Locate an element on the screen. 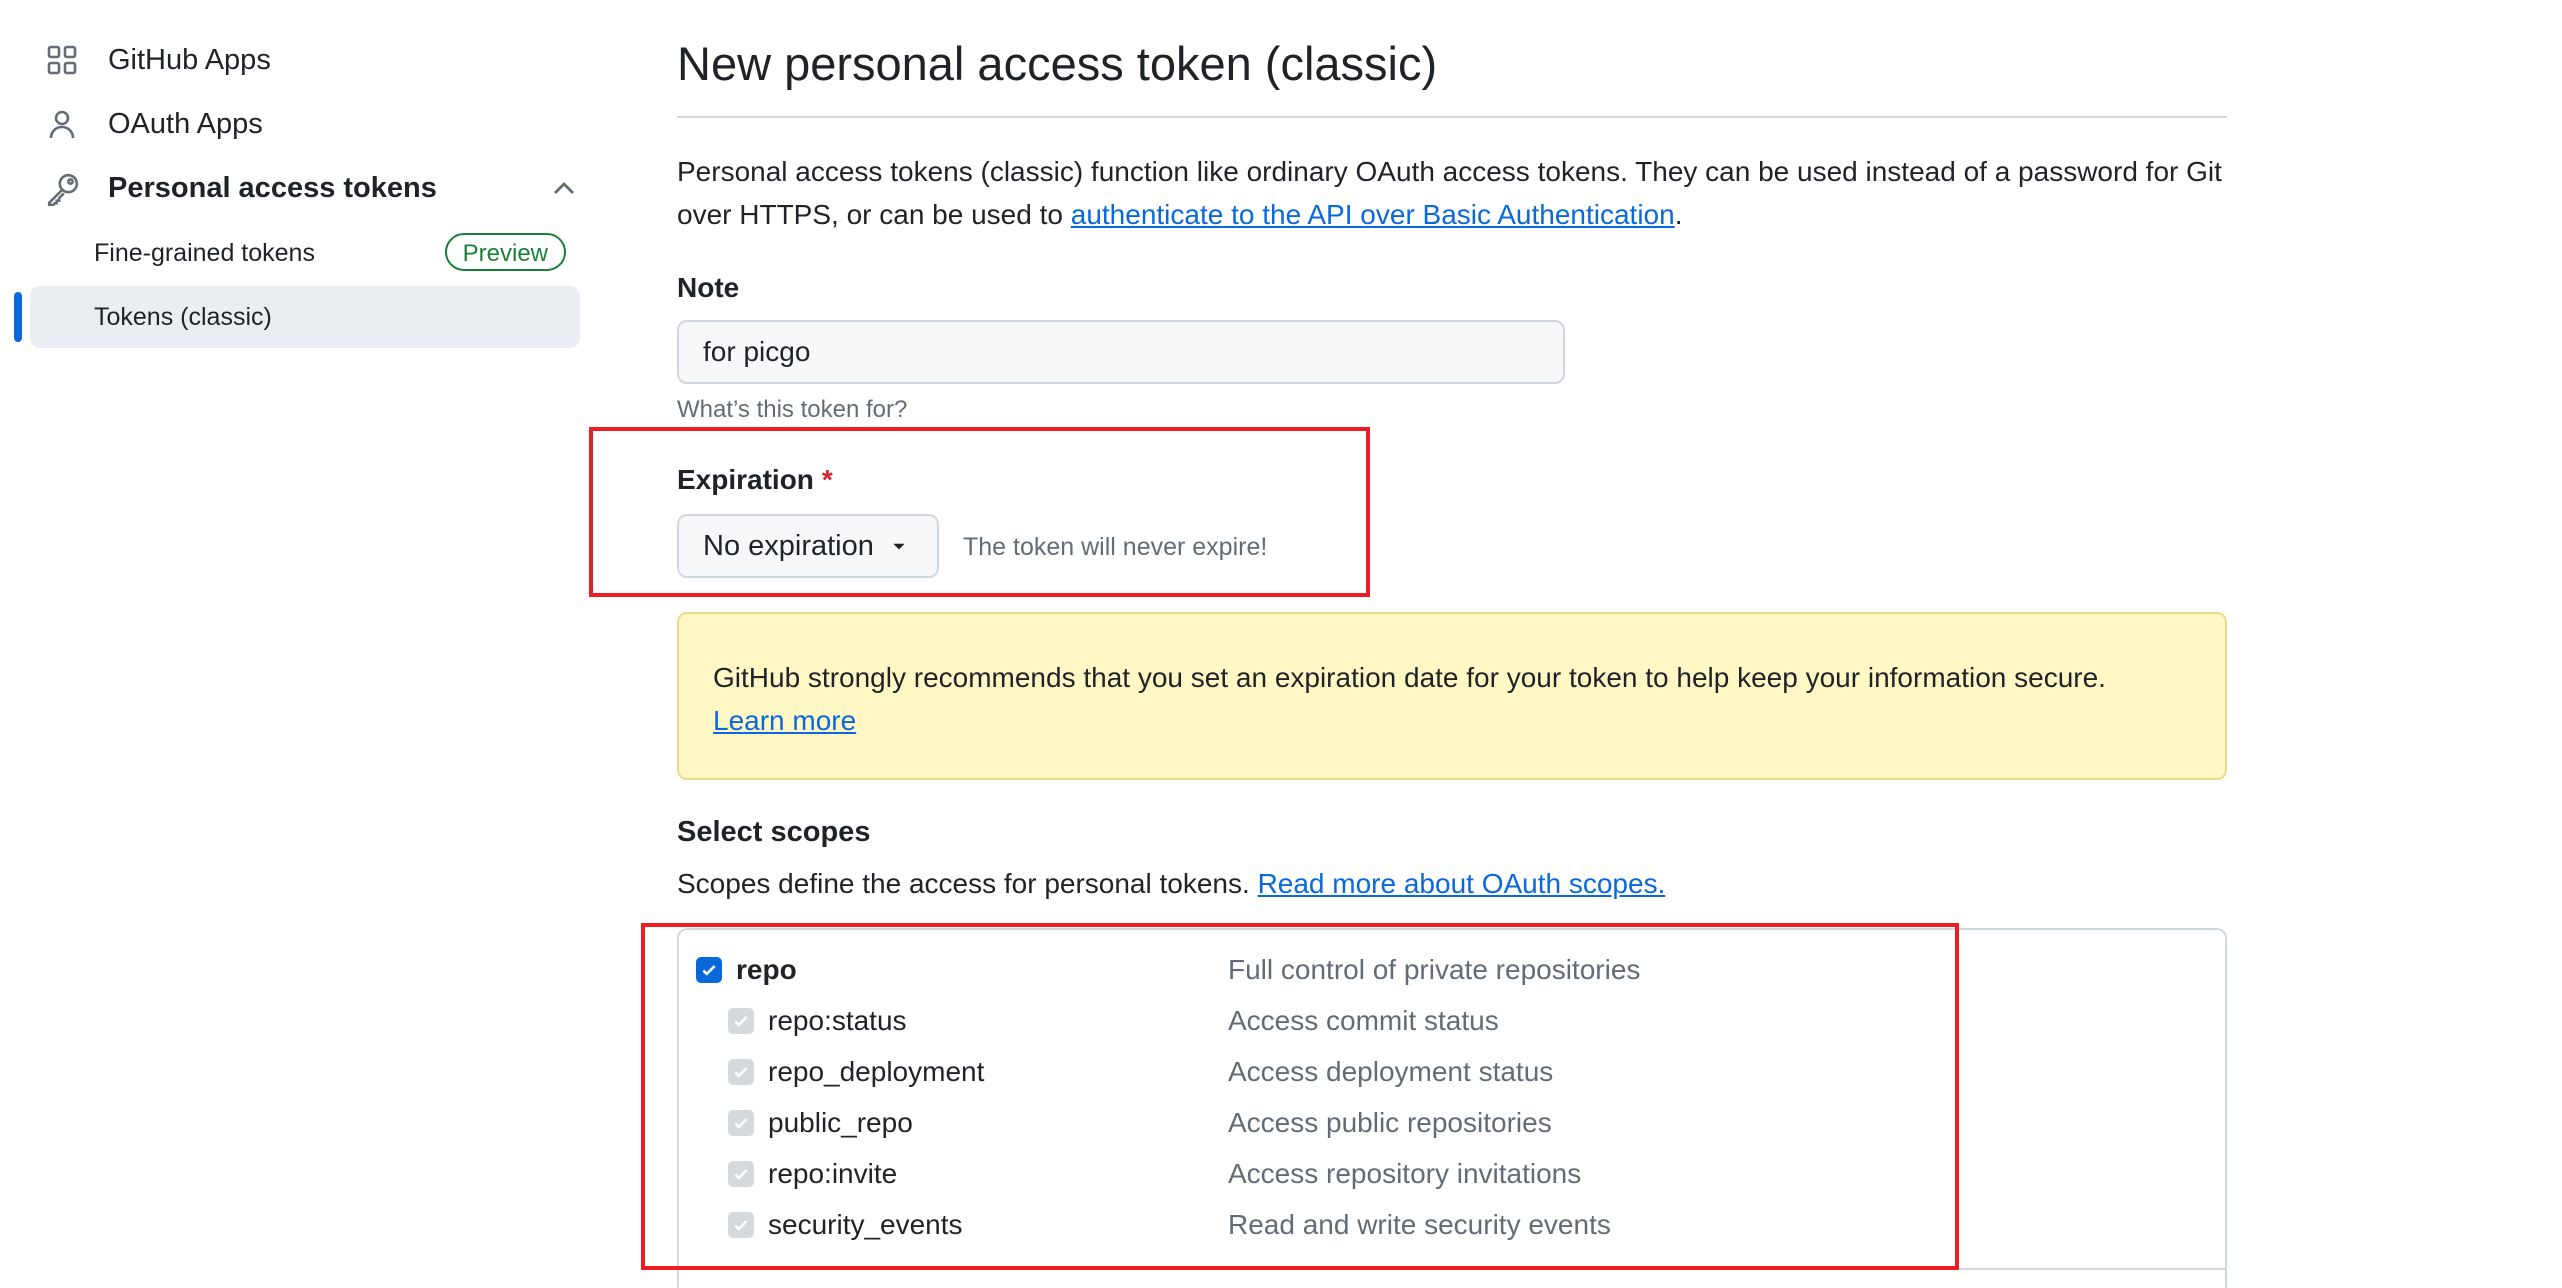 Image resolution: width=2562 pixels, height=1288 pixels. caret-down-icon is located at coordinates (899, 546).